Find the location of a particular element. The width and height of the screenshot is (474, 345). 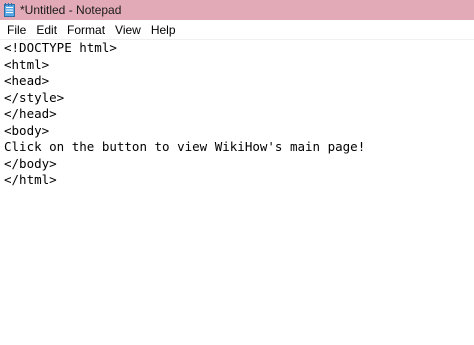

menu-edit: Edit is located at coordinates (46, 30).